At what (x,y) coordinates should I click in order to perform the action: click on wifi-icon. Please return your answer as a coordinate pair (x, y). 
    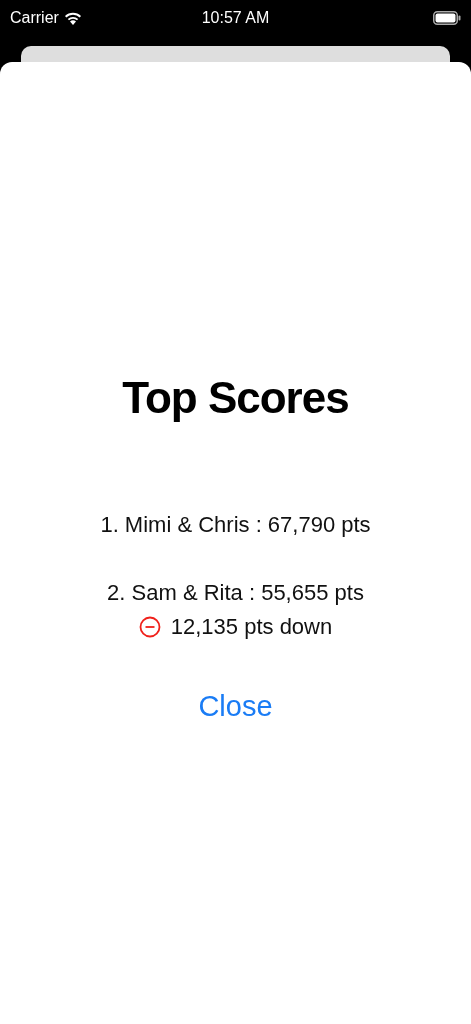
    Looking at the image, I should click on (72, 18).